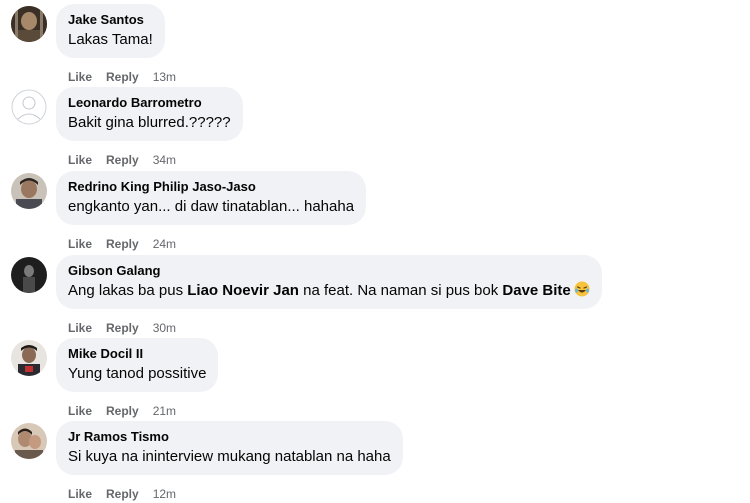 This screenshot has width=750, height=503. What do you see at coordinates (164, 77) in the screenshot?
I see `comment-timestamp: 13m` at bounding box center [164, 77].